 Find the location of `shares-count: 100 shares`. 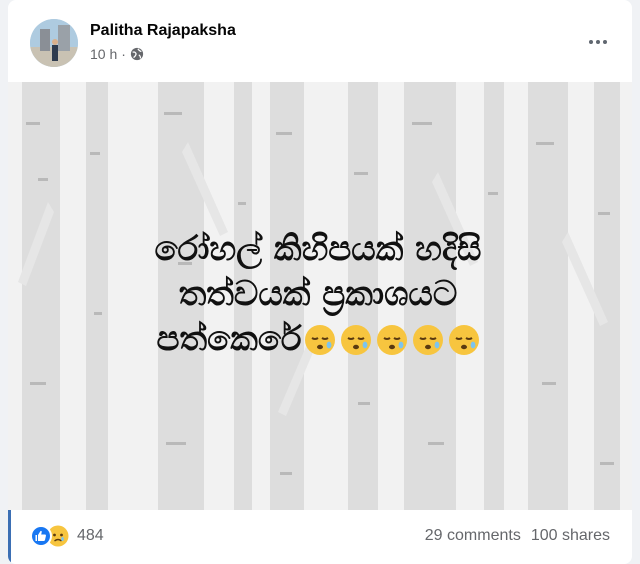

shares-count: 100 shares is located at coordinates (570, 536).